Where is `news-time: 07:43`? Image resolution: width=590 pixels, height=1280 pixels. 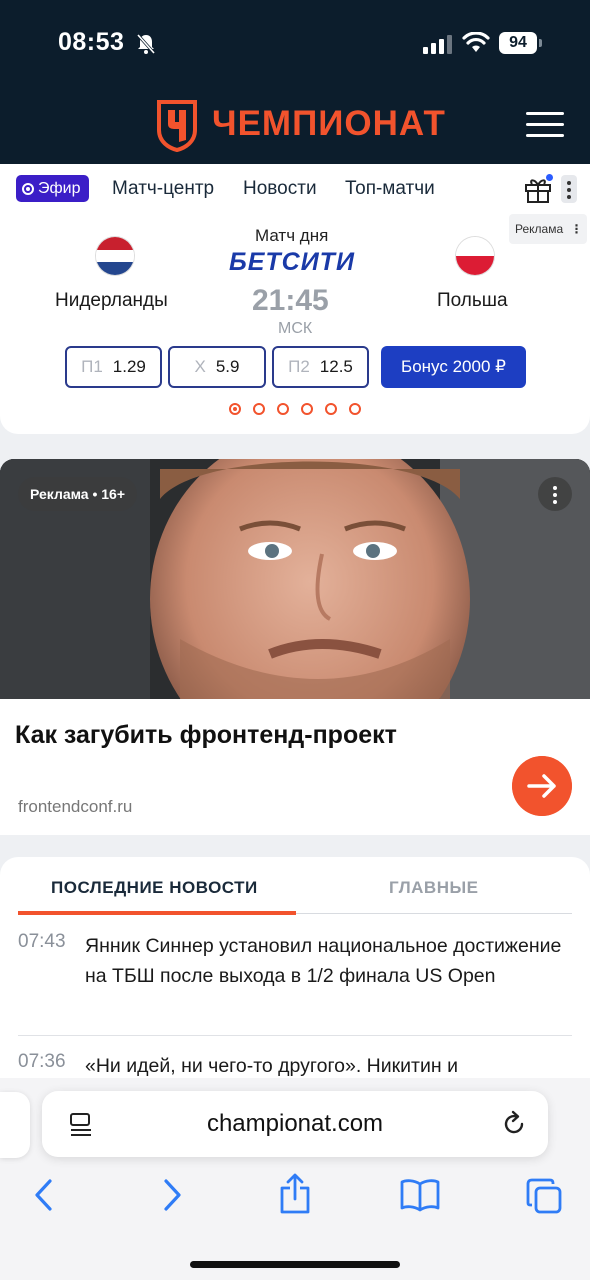
news-time: 07:43 is located at coordinates (42, 941).